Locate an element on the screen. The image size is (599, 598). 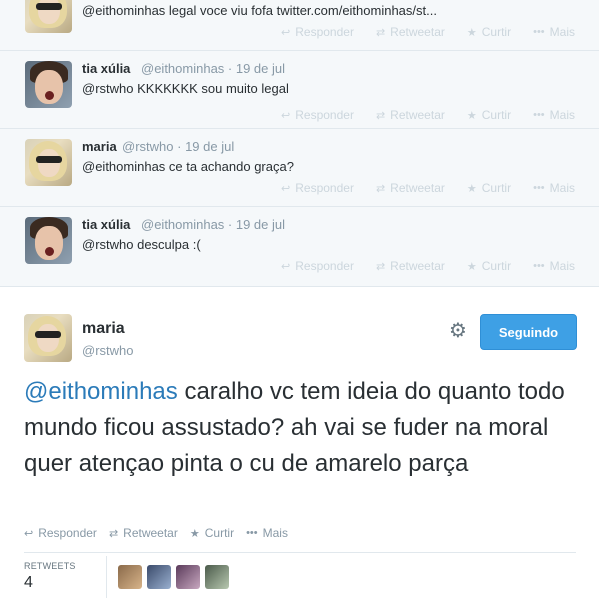
gear-icon: ⚙ is located at coordinates (458, 331).